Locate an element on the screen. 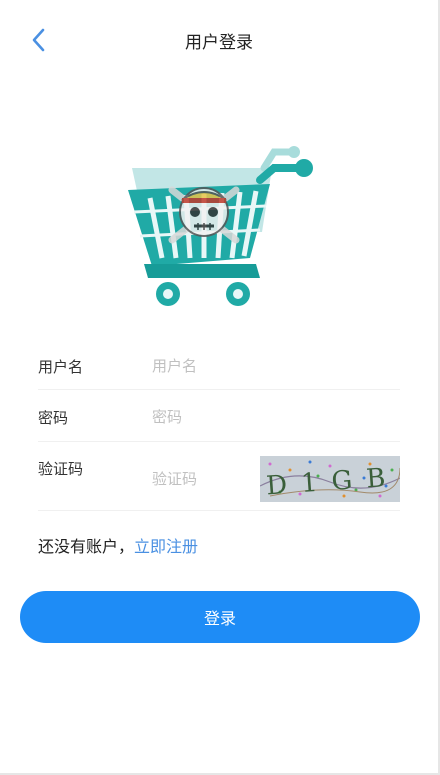 The width and height of the screenshot is (440, 775). register-prompt: 还没有账户，立即注册 is located at coordinates (118, 545).